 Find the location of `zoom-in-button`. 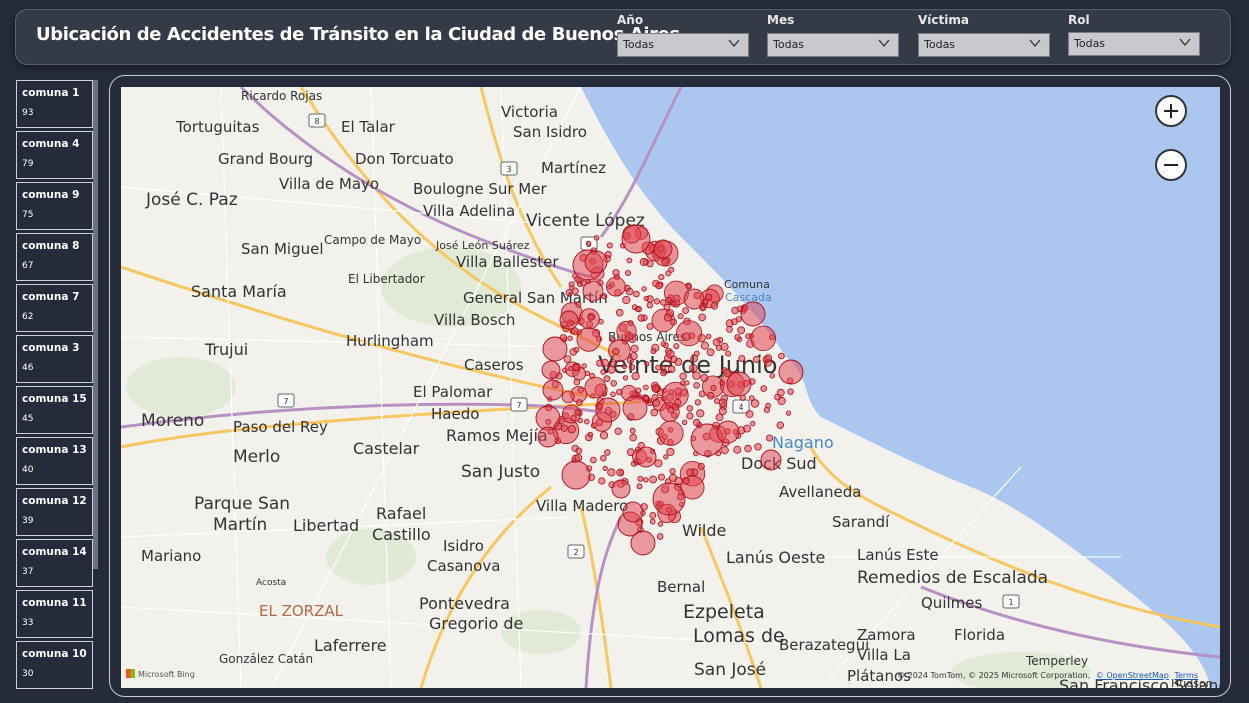

zoom-in-button is located at coordinates (1171, 111).